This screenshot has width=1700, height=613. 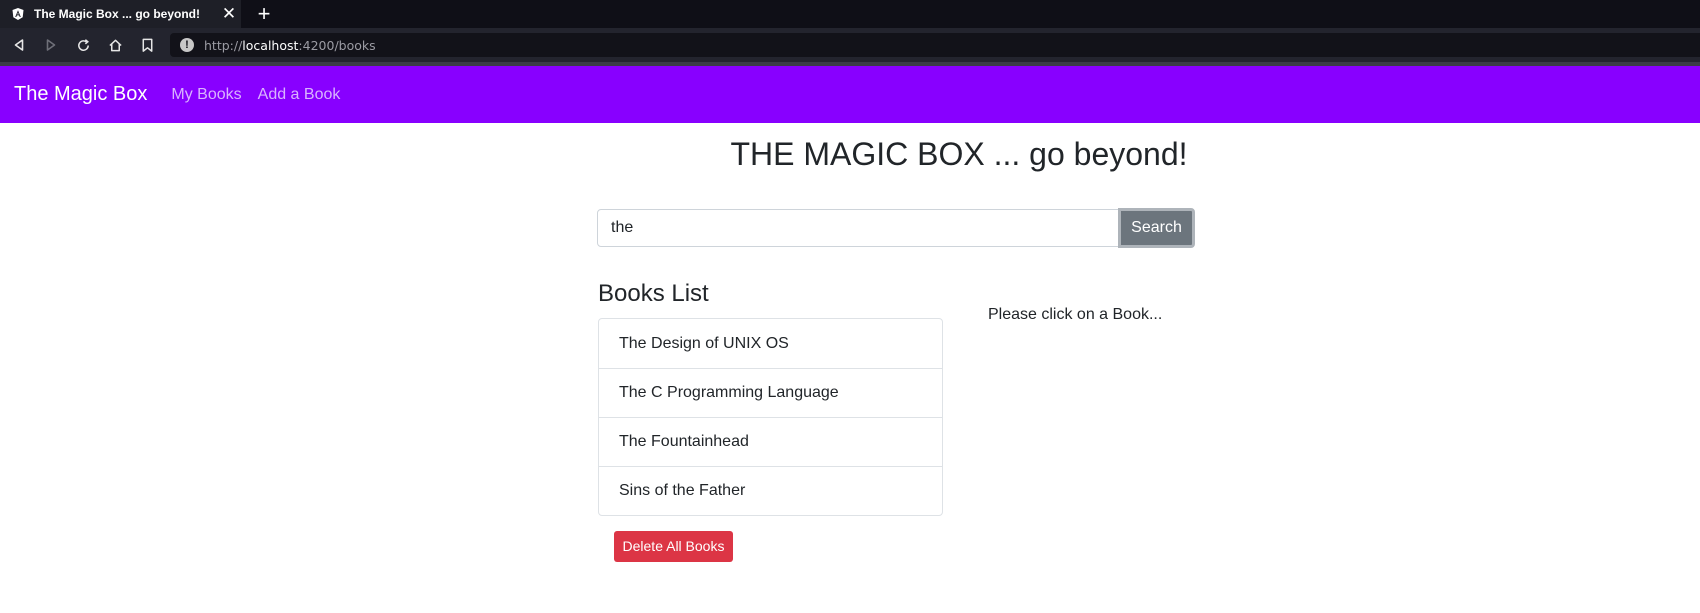 I want to click on site-info-icon: !, so click(x=187, y=45).